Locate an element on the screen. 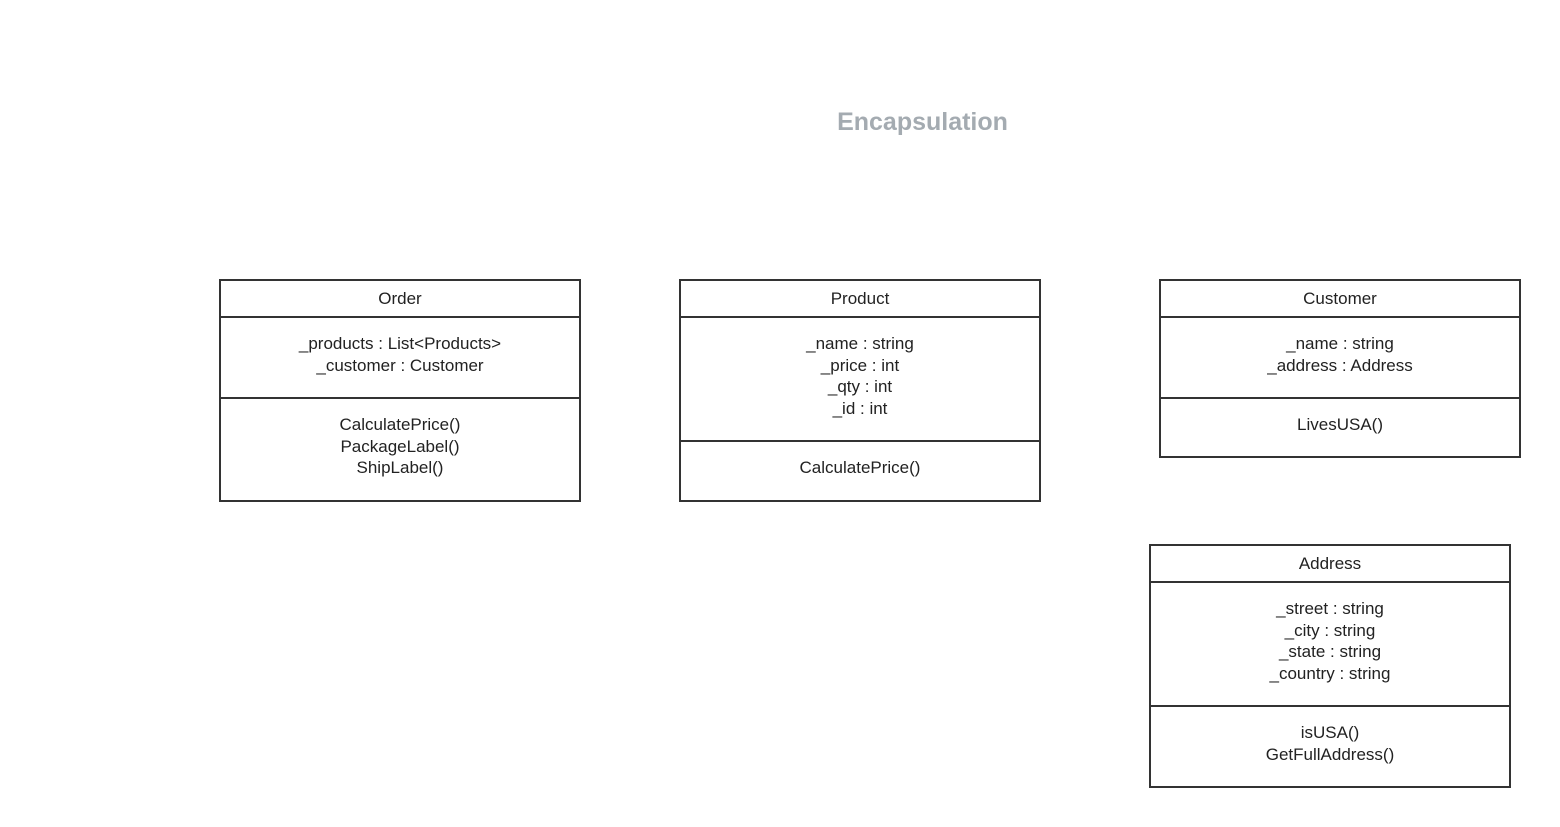 The image size is (1560, 827). class-name: Address is located at coordinates (1330, 564).